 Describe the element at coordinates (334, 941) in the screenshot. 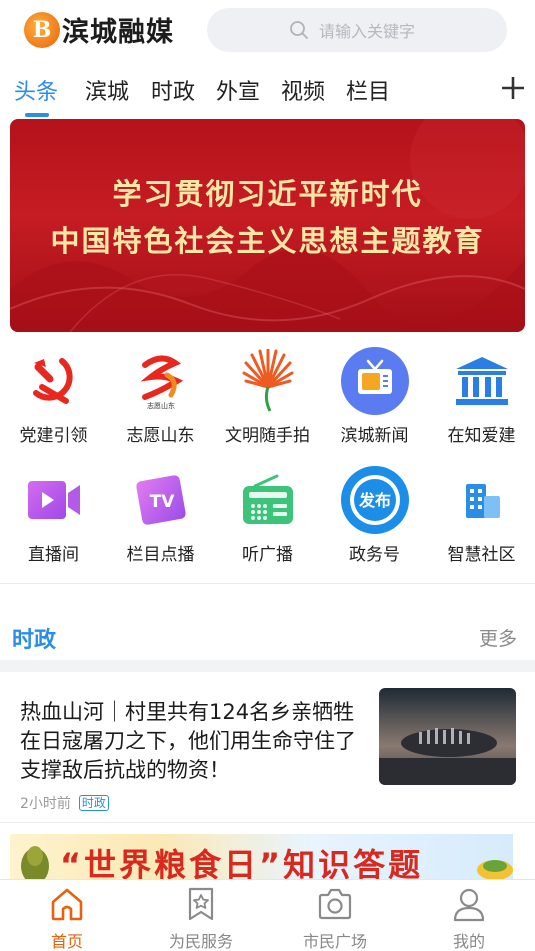

I see `nav-label: 市民广场` at that location.